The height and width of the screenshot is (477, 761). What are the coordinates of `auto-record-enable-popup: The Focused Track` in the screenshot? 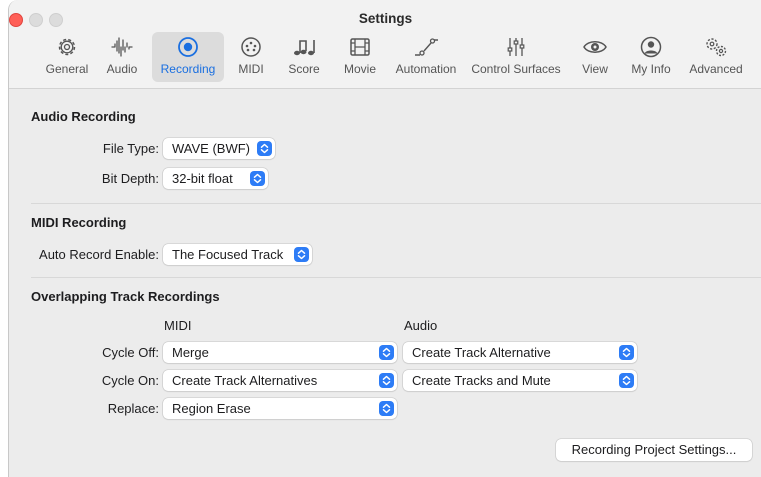 It's located at (237, 254).